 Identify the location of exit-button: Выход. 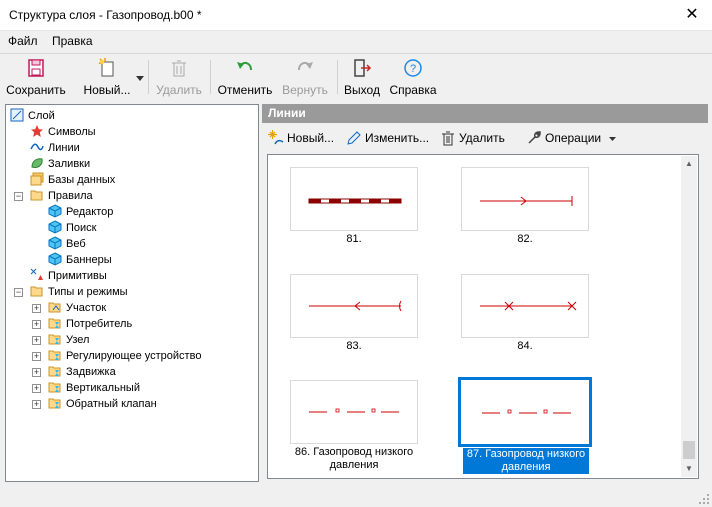
(362, 77).